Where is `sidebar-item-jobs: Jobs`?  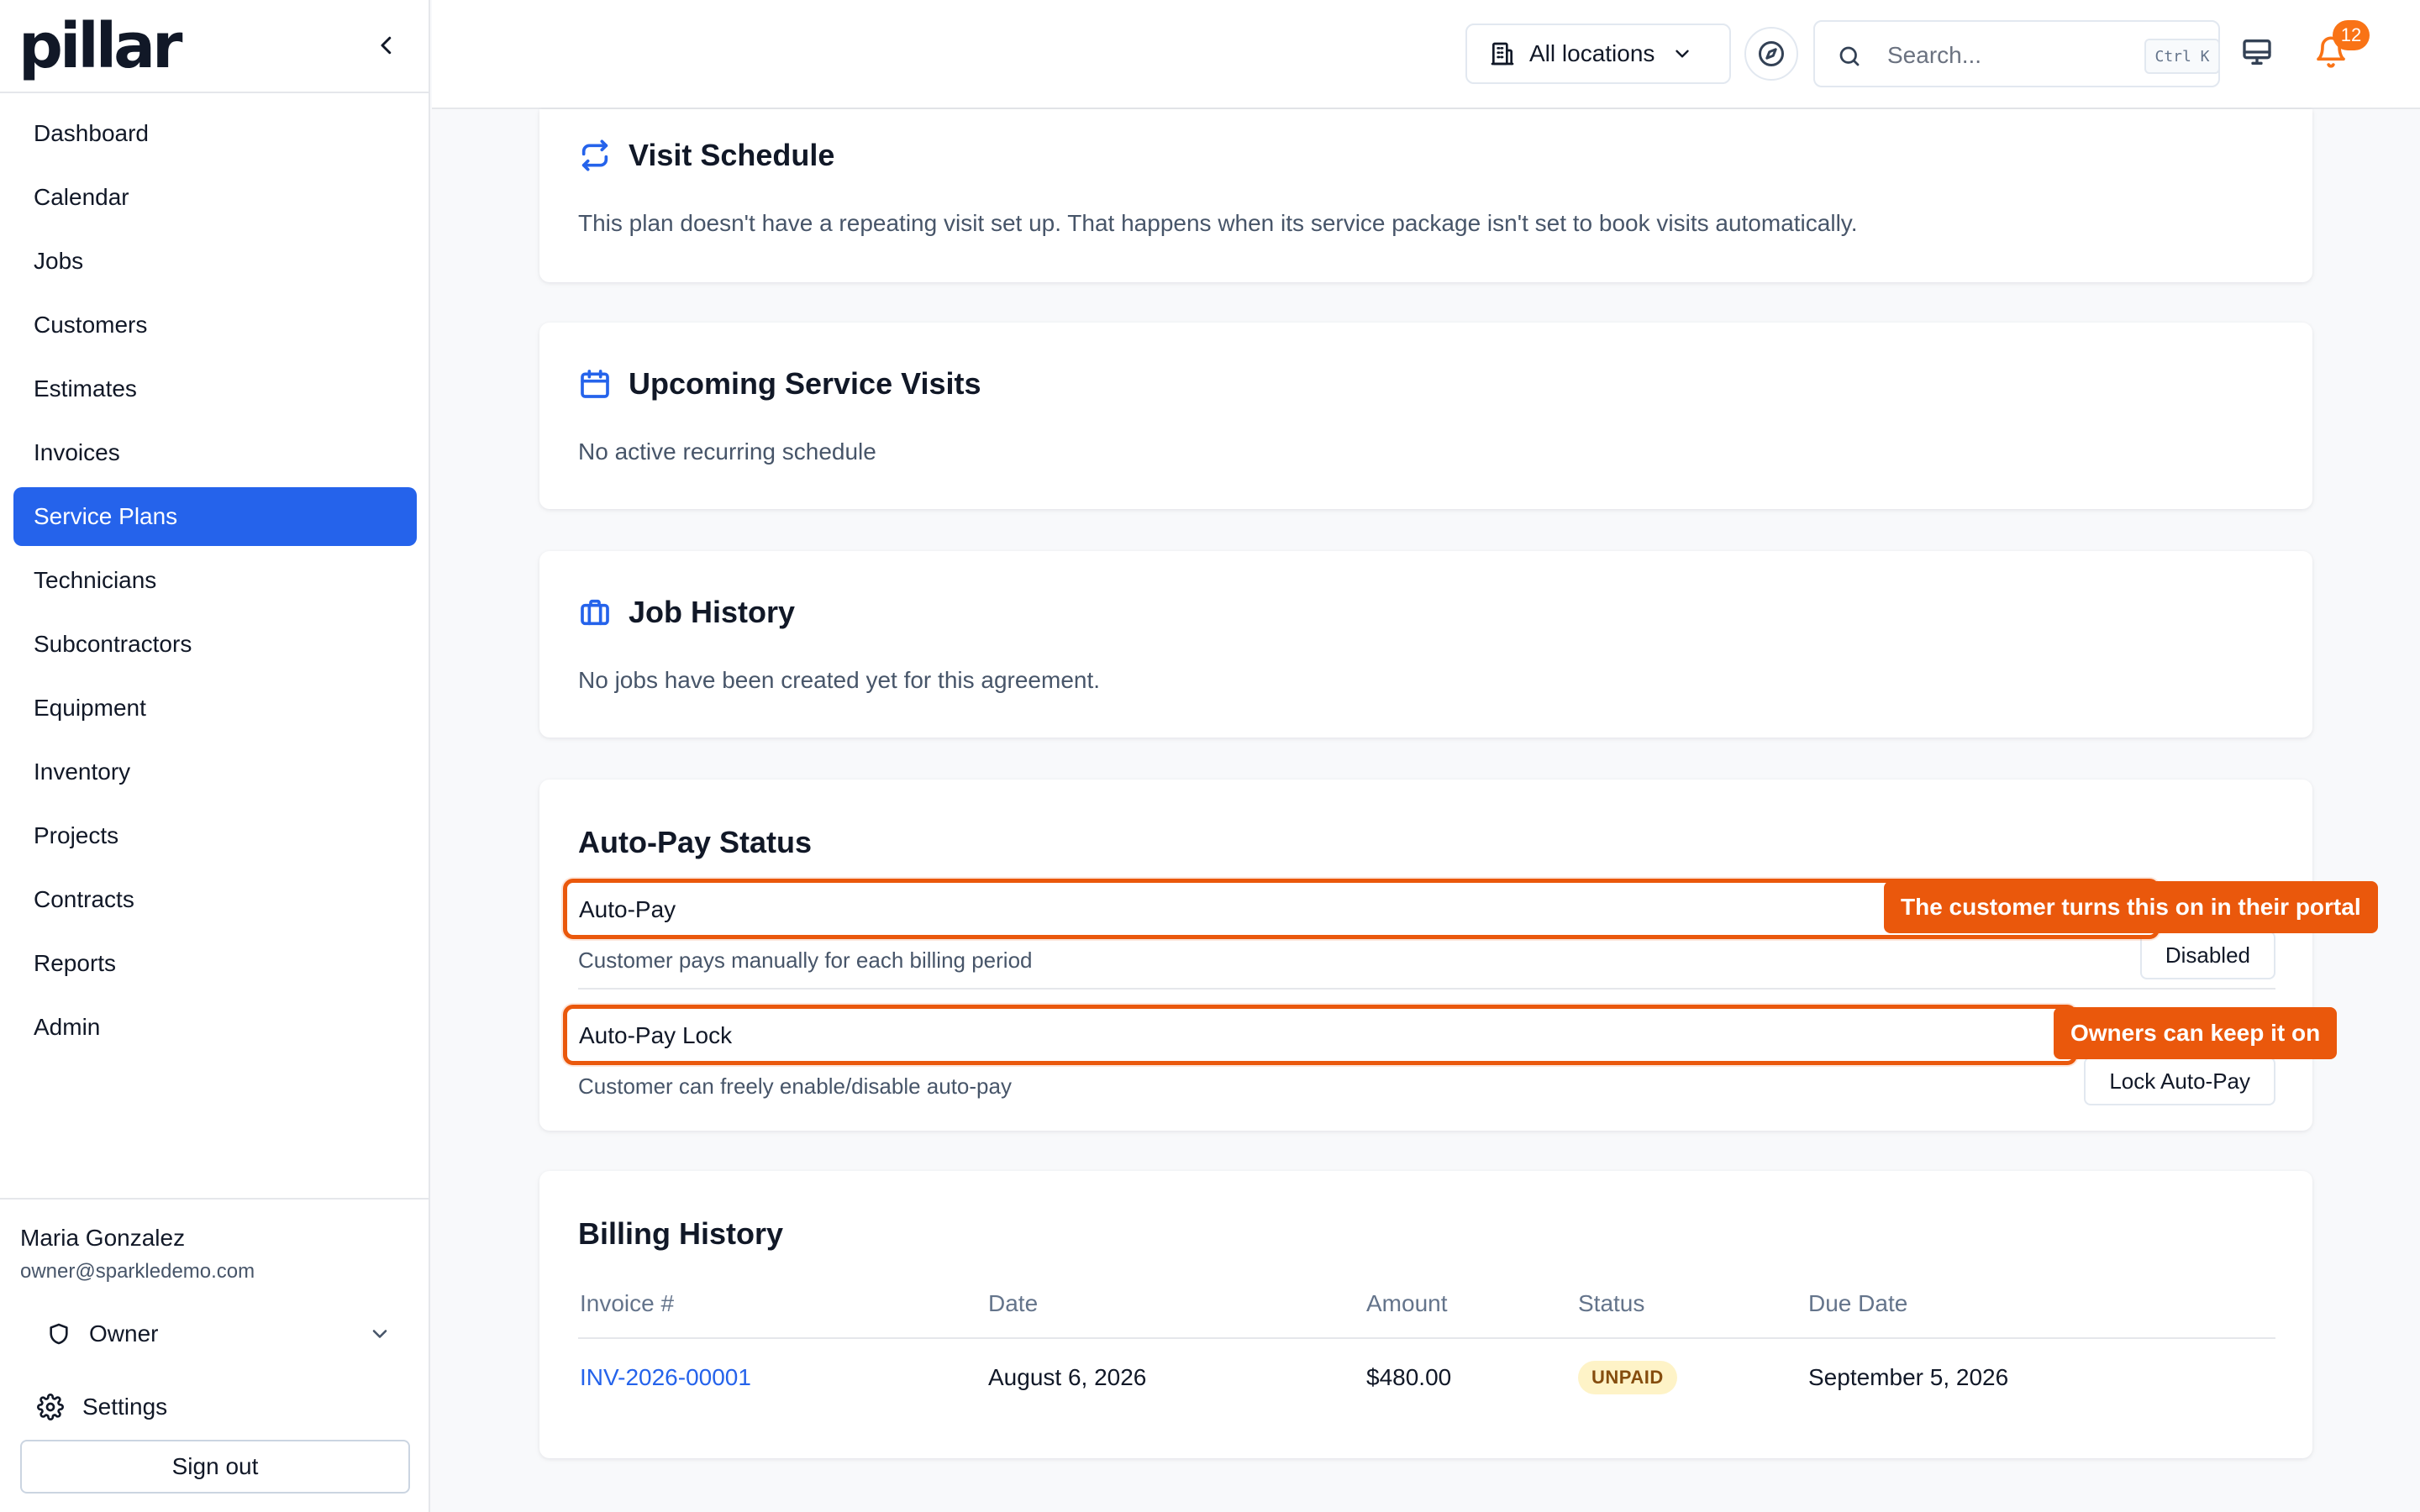
sidebar-item-jobs: Jobs is located at coordinates (215, 261).